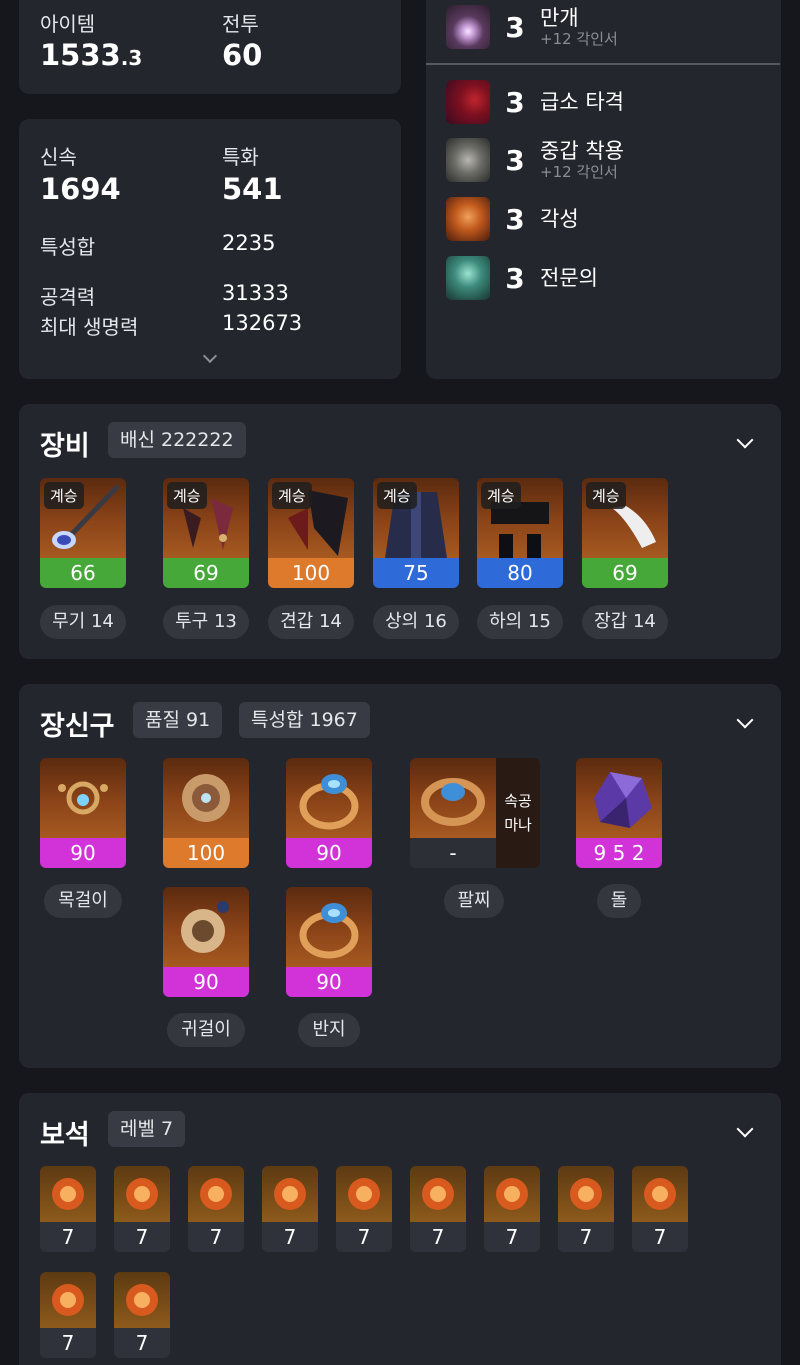  I want to click on swift-value: 1694, so click(80, 189).